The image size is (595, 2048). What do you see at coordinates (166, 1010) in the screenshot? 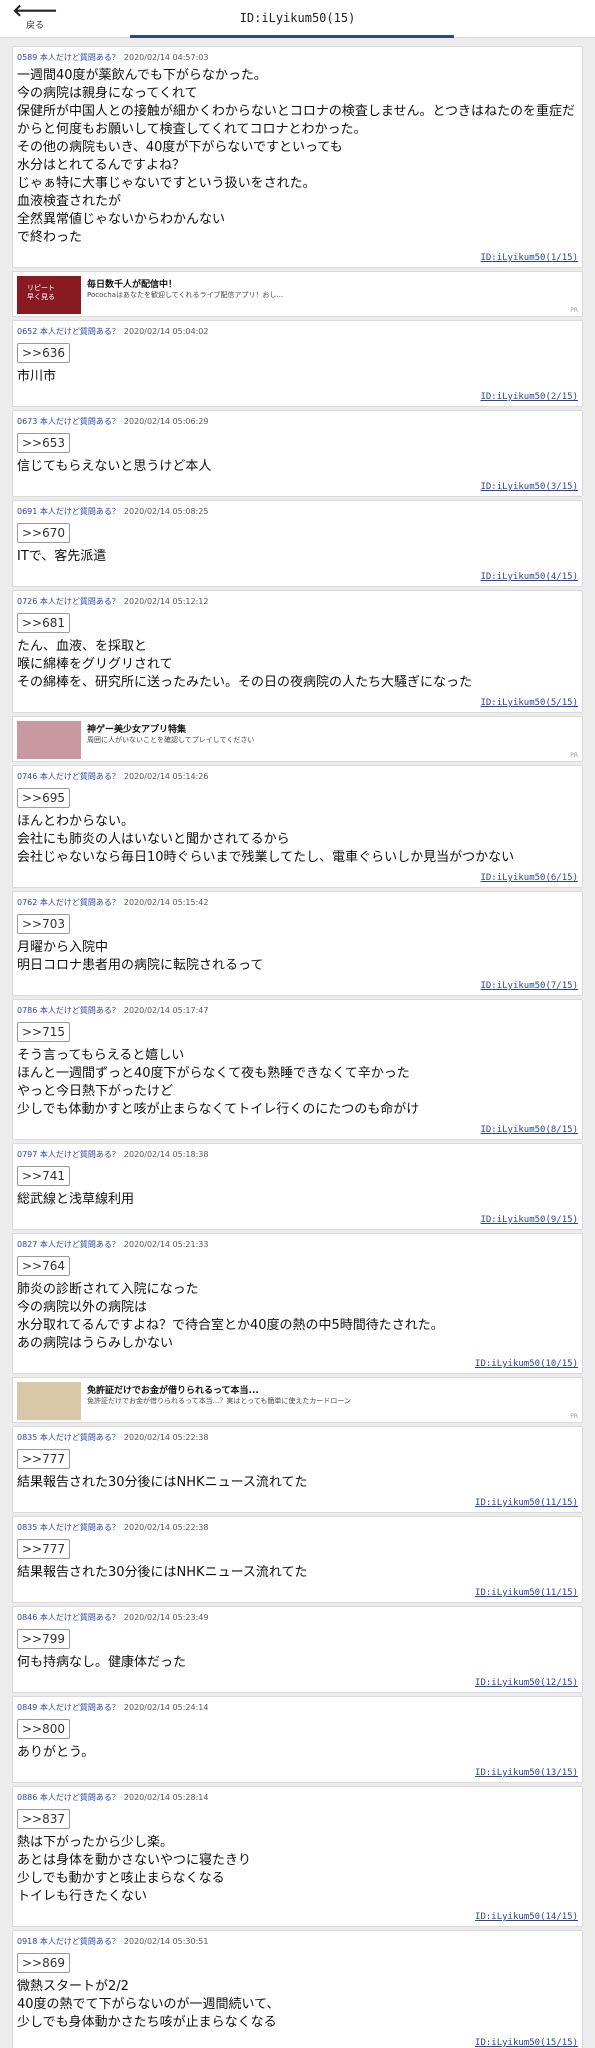
I see `post-timestamp: 2020/02/14 05:17:47` at bounding box center [166, 1010].